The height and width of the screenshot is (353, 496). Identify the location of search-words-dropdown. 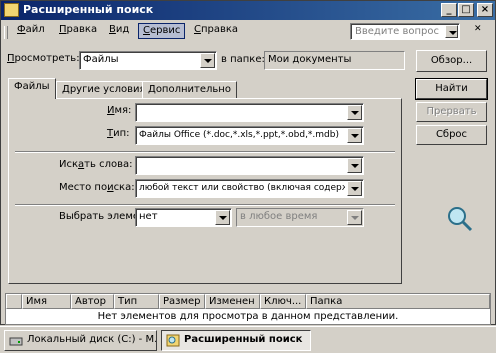
(354, 165).